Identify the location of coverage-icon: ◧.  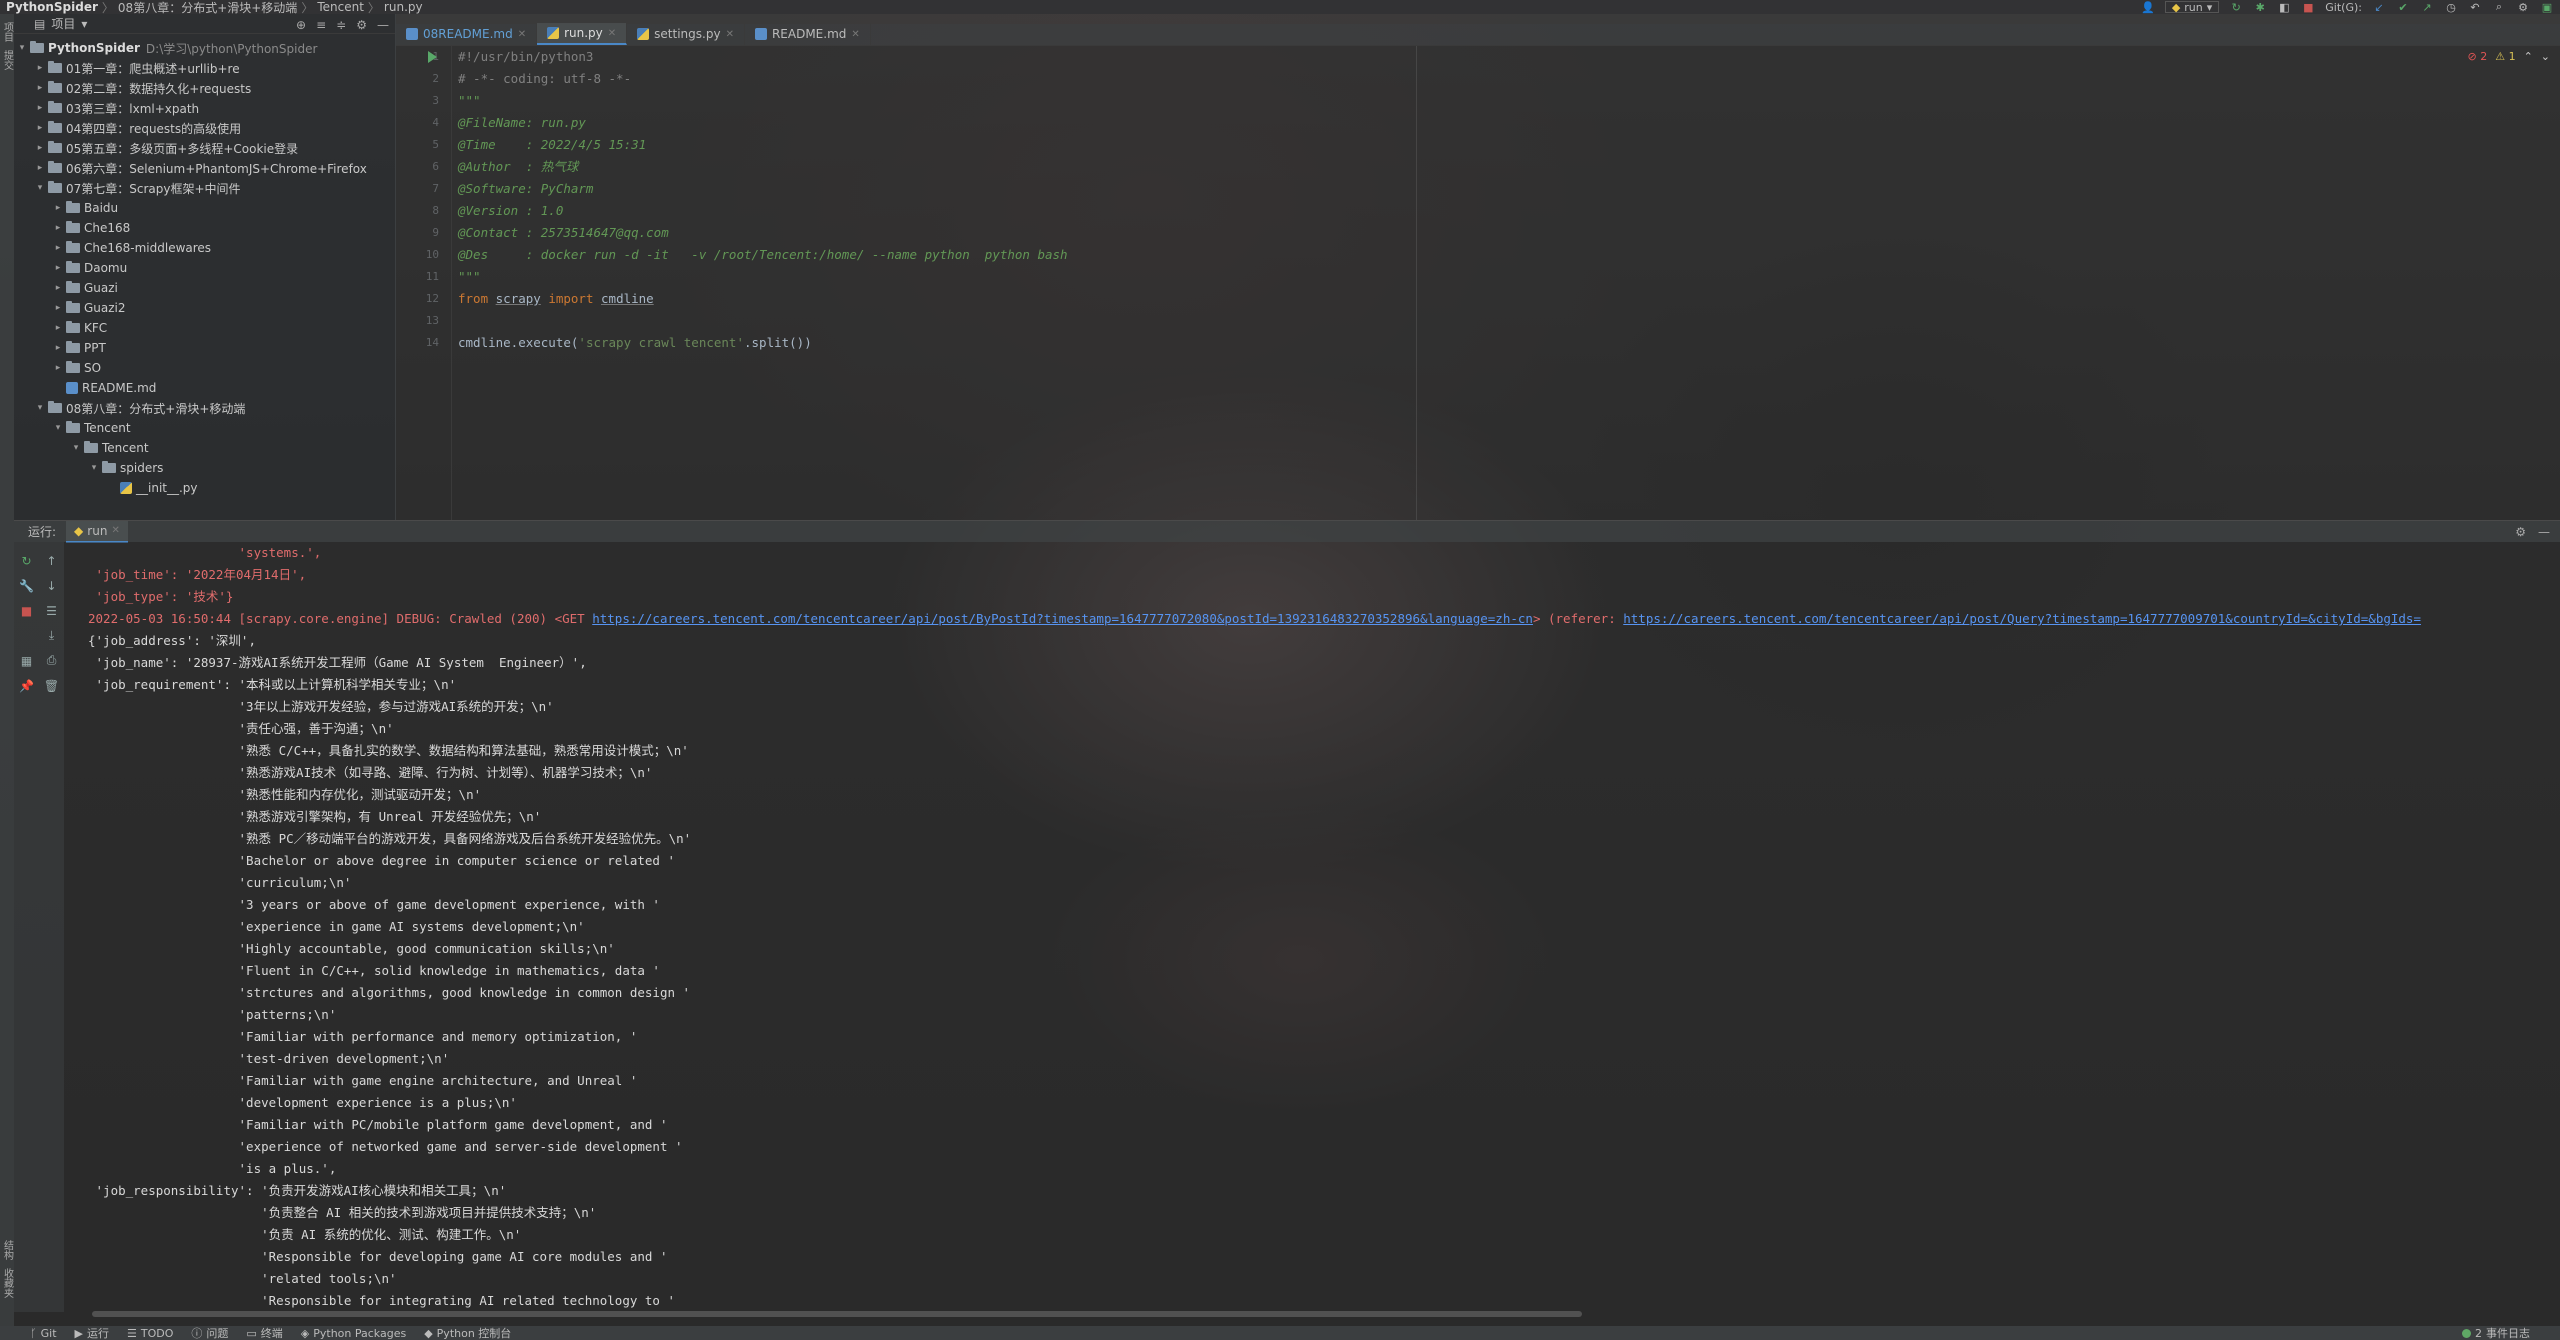
(2284, 7).